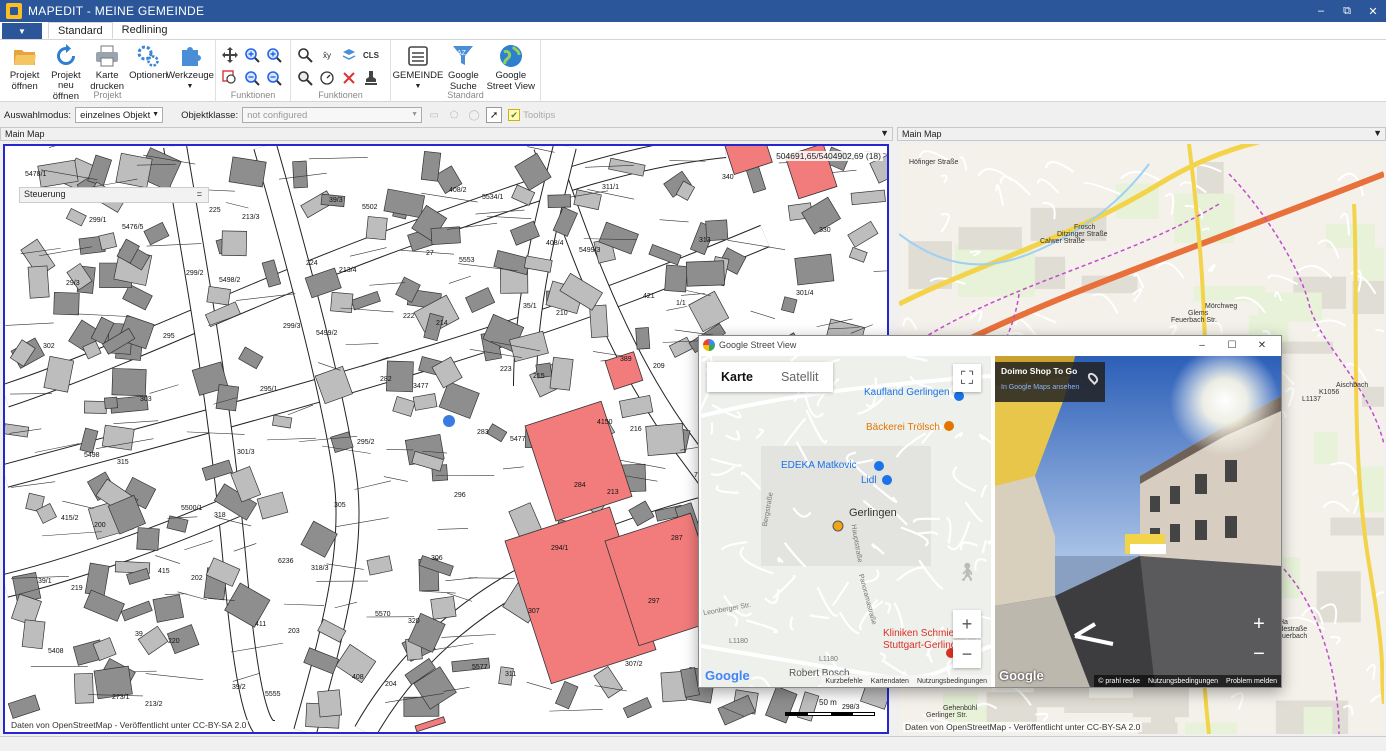 Image resolution: width=1386 pixels, height=751 pixels. What do you see at coordinates (967, 654) in the screenshot?
I see `map-zoom-out-button: −` at bounding box center [967, 654].